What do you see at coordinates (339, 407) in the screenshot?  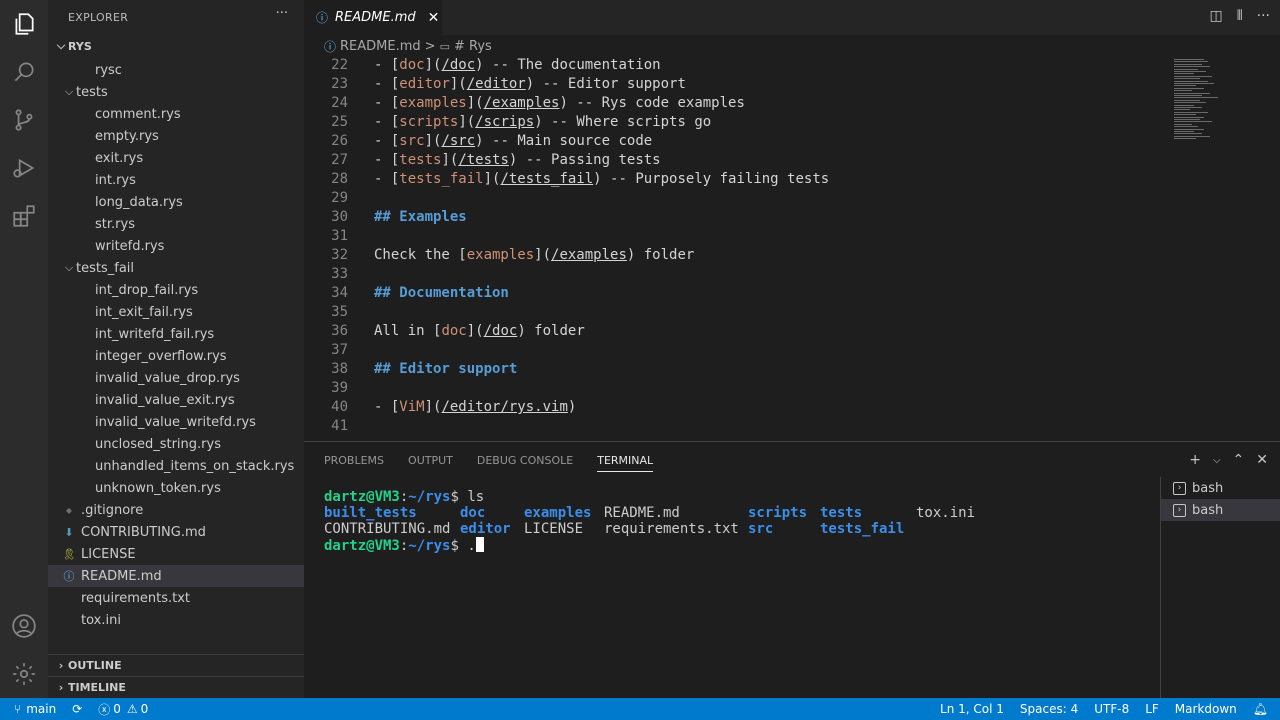 I see `line-number: 40` at bounding box center [339, 407].